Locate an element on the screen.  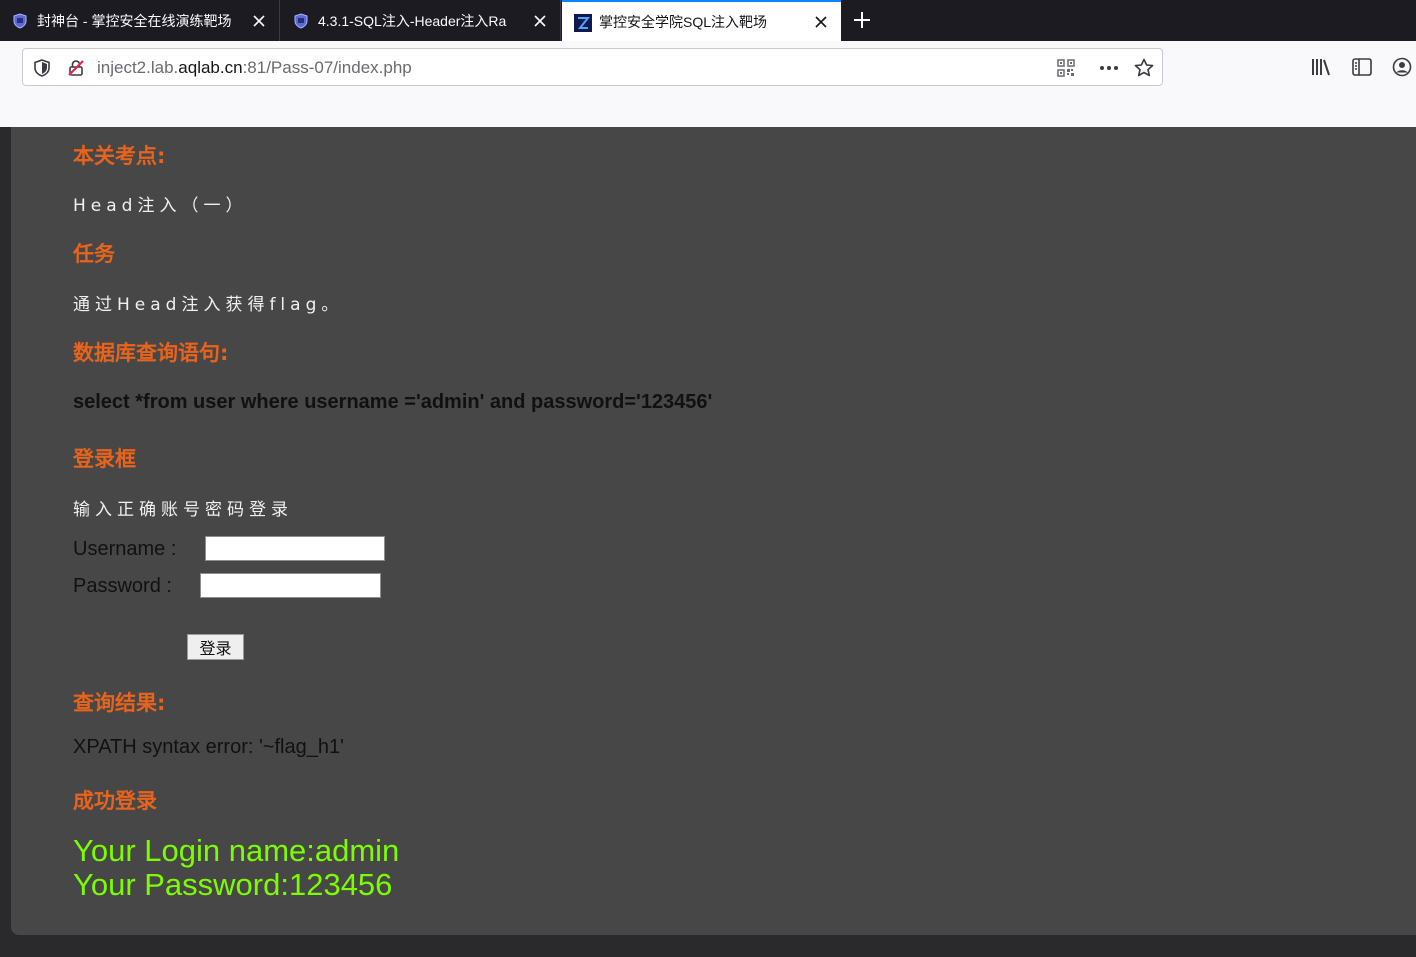
username-input is located at coordinates (295, 548).